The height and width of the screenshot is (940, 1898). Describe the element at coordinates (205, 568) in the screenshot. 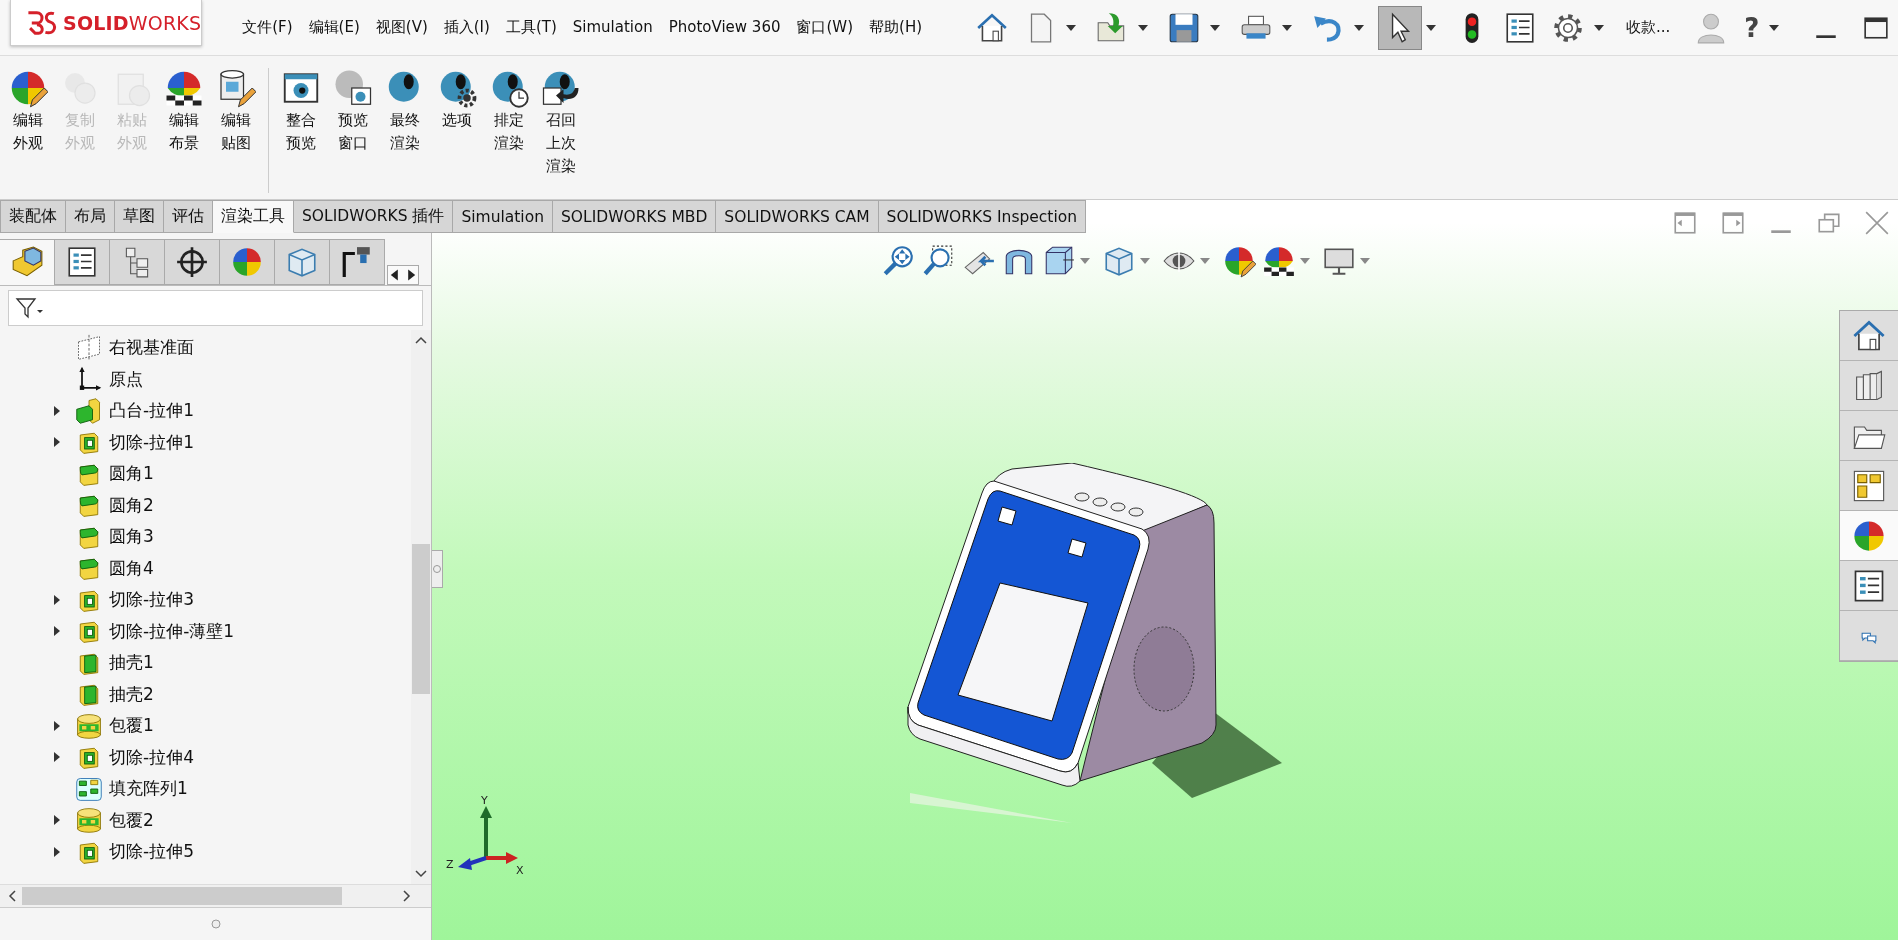

I see `tree-item: 圆角4` at that location.